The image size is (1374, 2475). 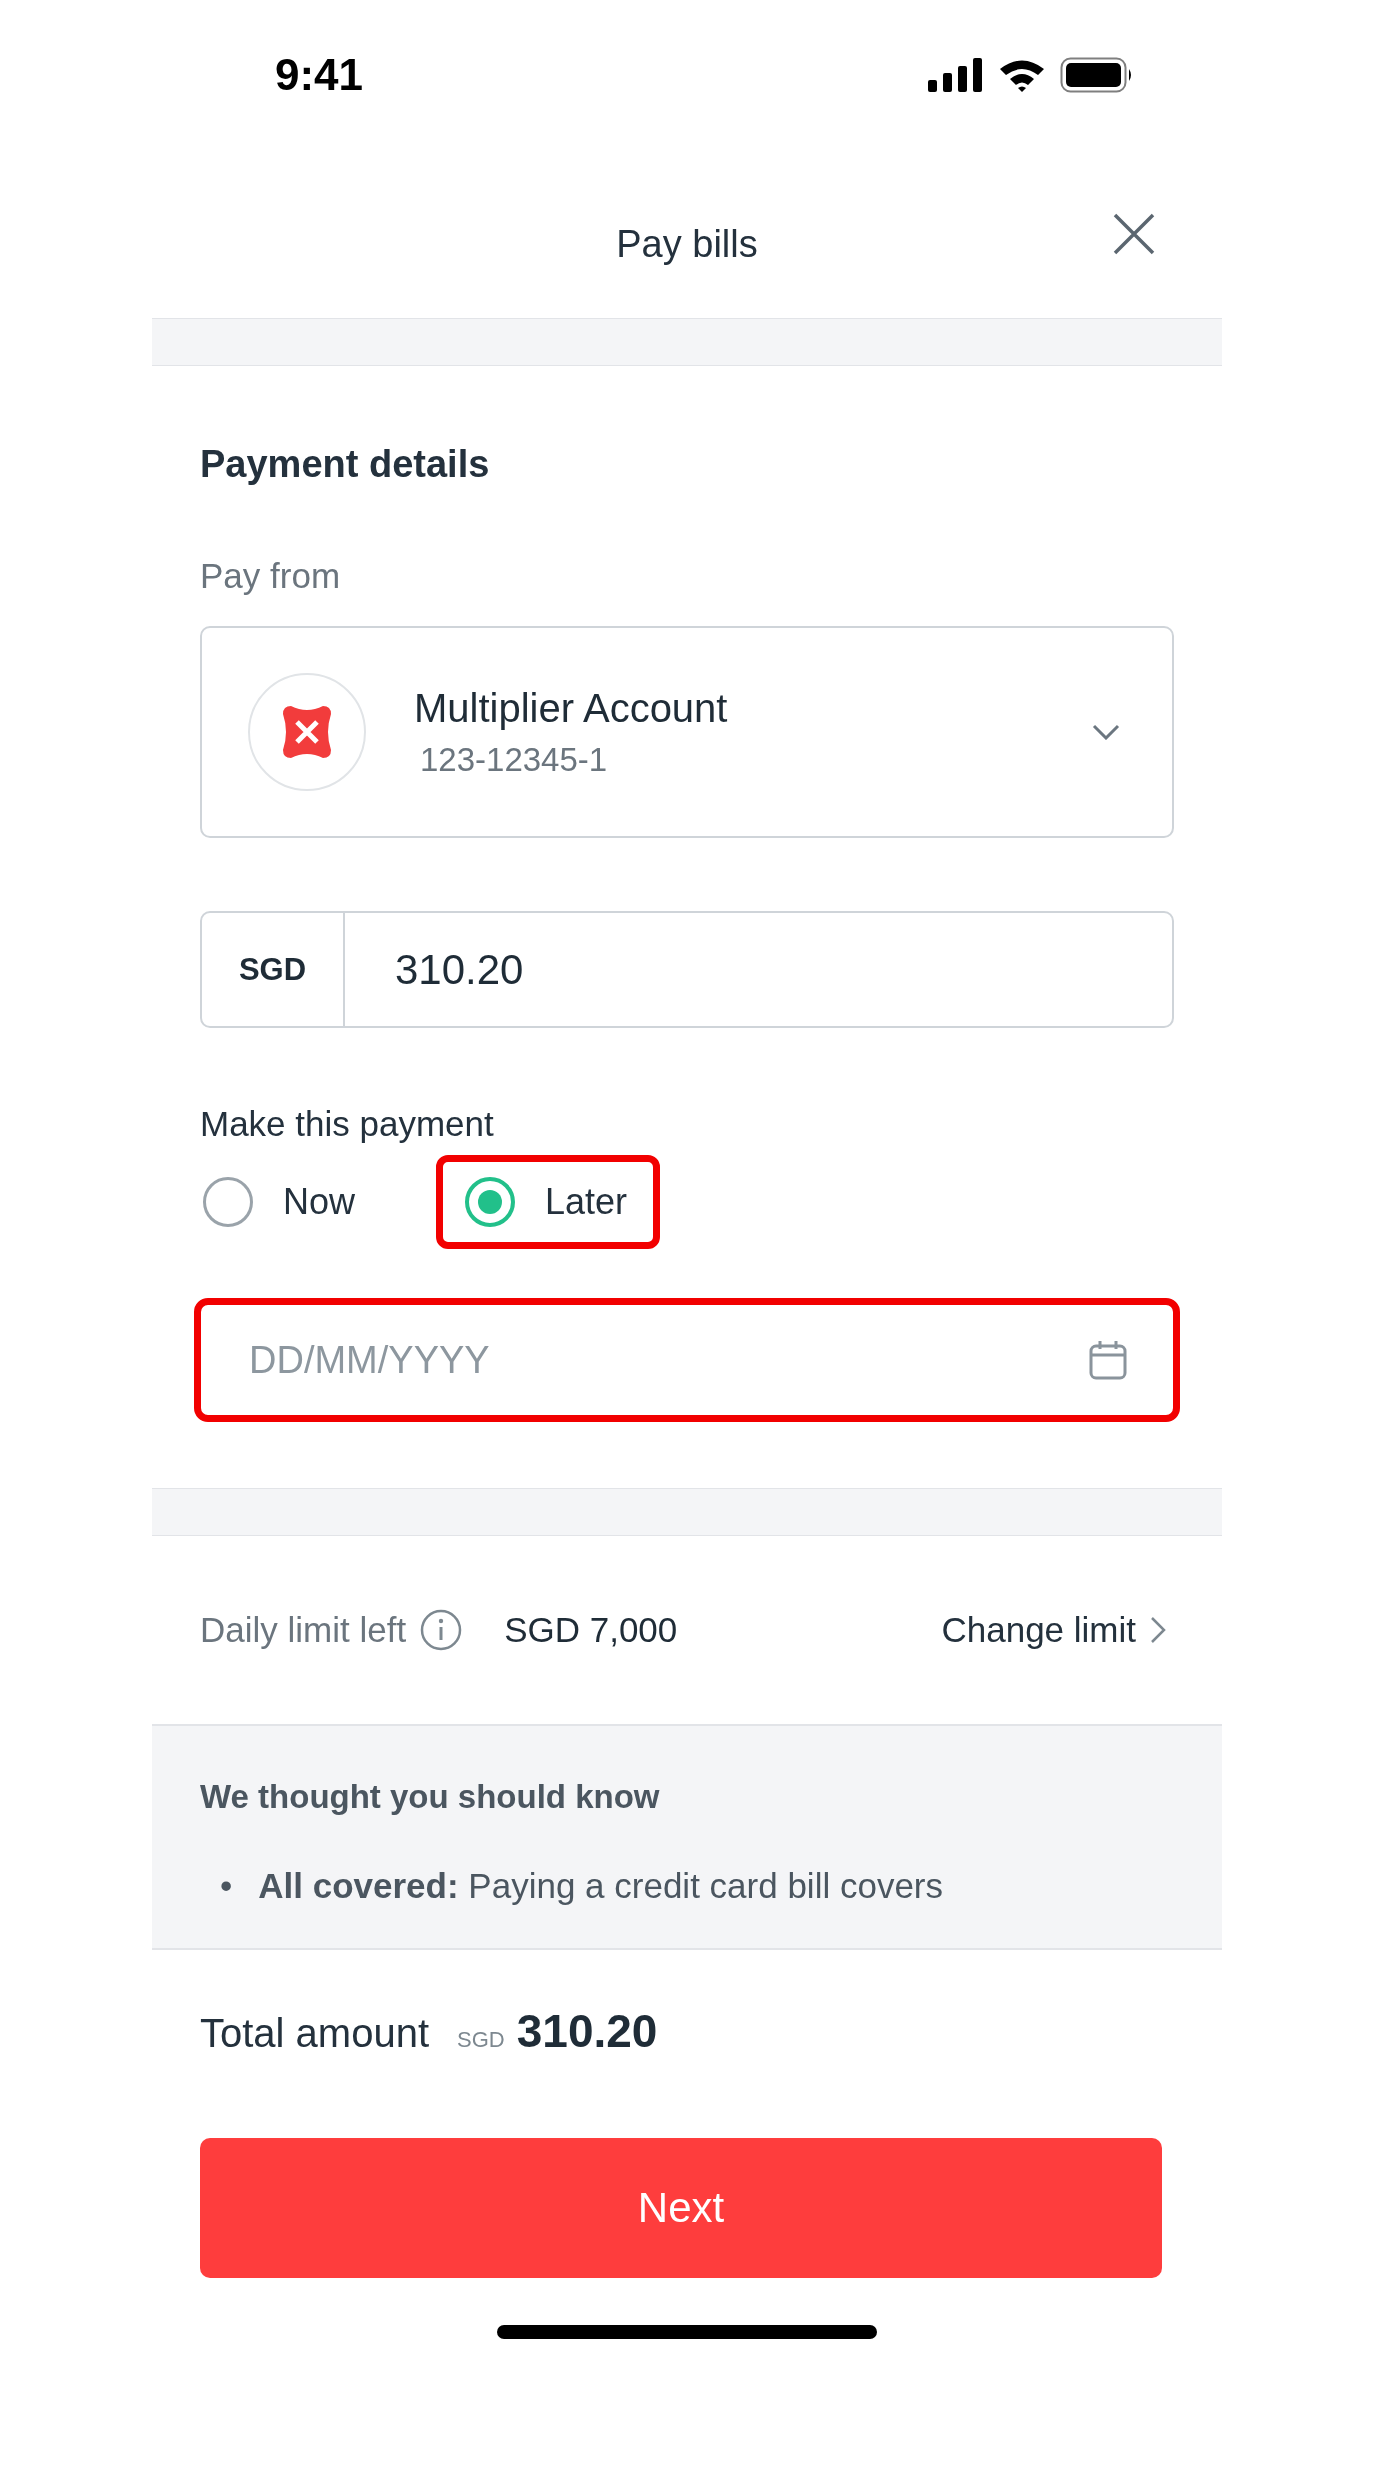 What do you see at coordinates (1022, 75) in the screenshot?
I see `wifi-icon` at bounding box center [1022, 75].